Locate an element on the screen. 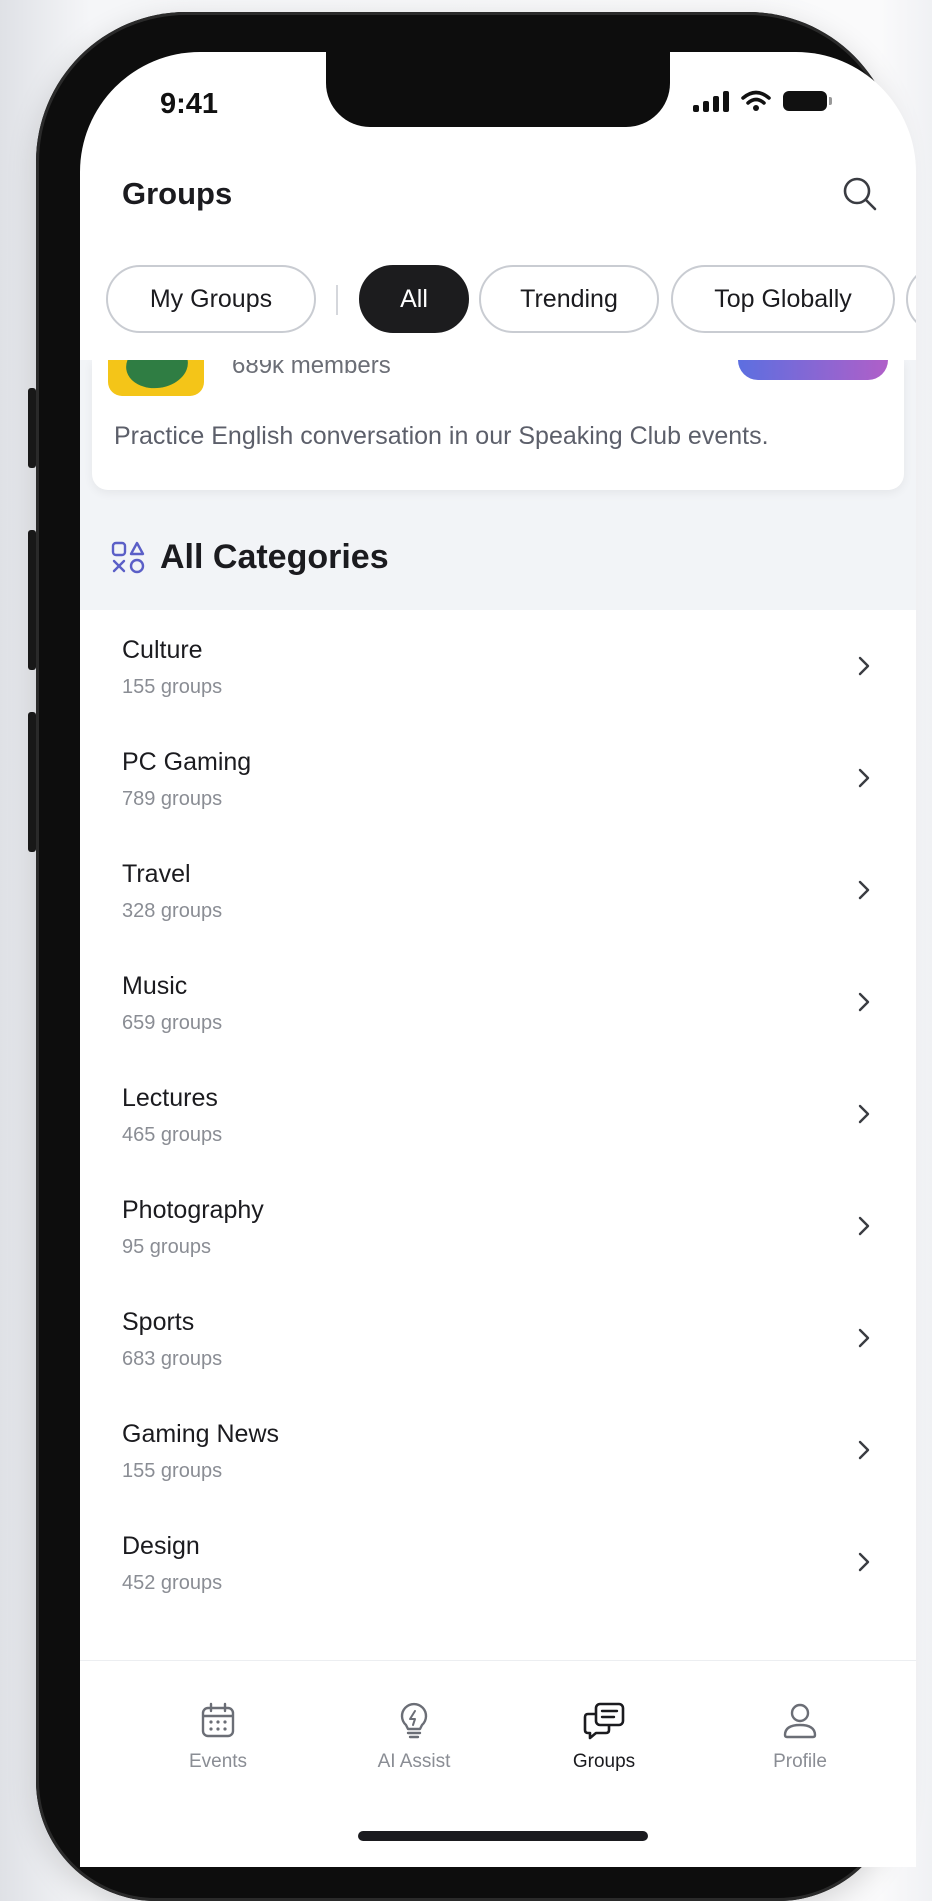 This screenshot has height=1901, width=932. categories-title: All Categories is located at coordinates (274, 557).